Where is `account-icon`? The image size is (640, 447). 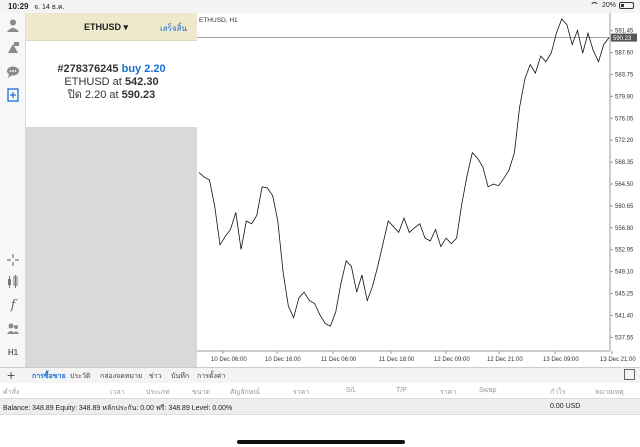
account-icon is located at coordinates (13, 25).